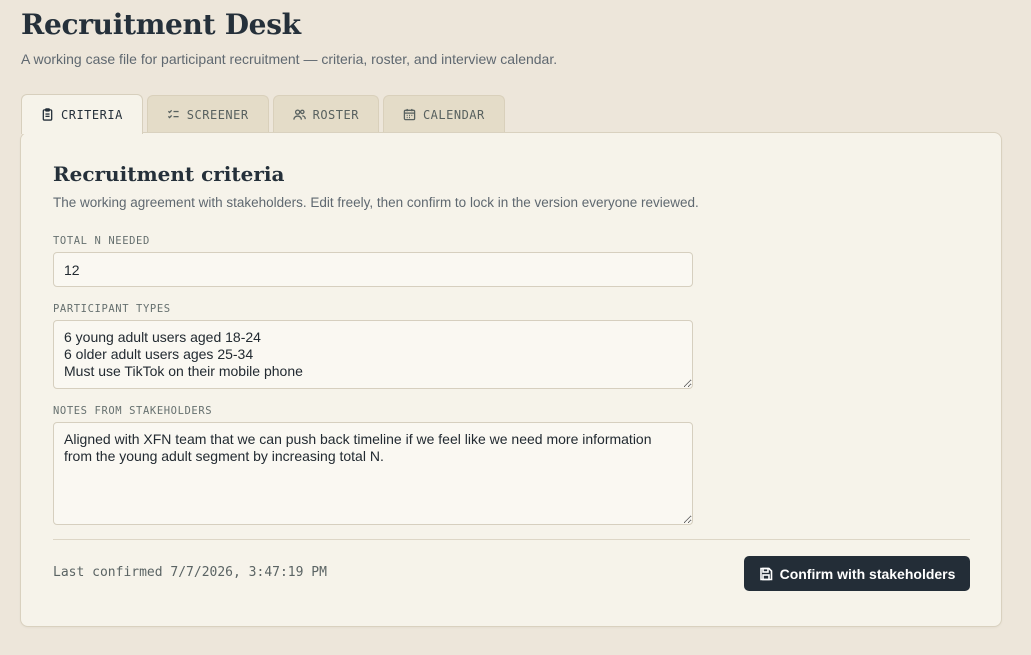 The image size is (1031, 655). Describe the element at coordinates (47, 114) in the screenshot. I see `clipboard-icon` at that location.